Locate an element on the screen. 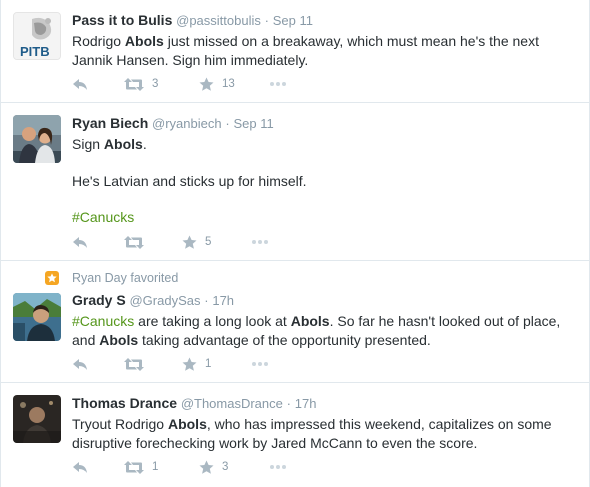  tweet-header: Pass it to Bulis @passittobulis · Sep 11 is located at coordinates (325, 20).